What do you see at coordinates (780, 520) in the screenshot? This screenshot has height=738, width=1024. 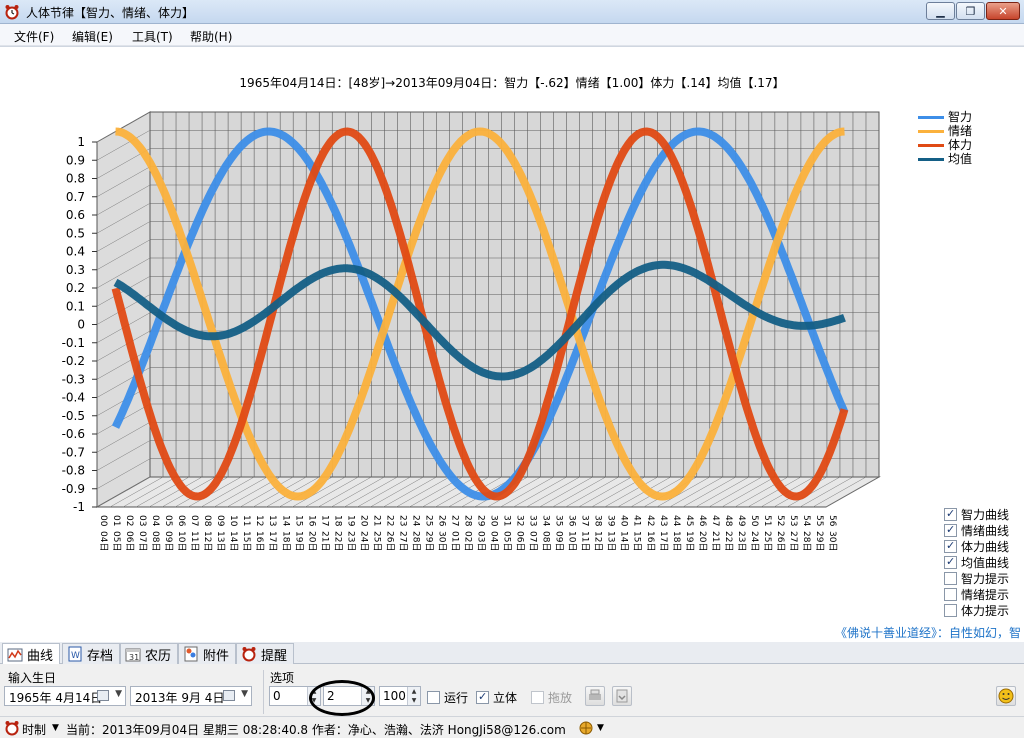 I see `x-tick-index: 52` at bounding box center [780, 520].